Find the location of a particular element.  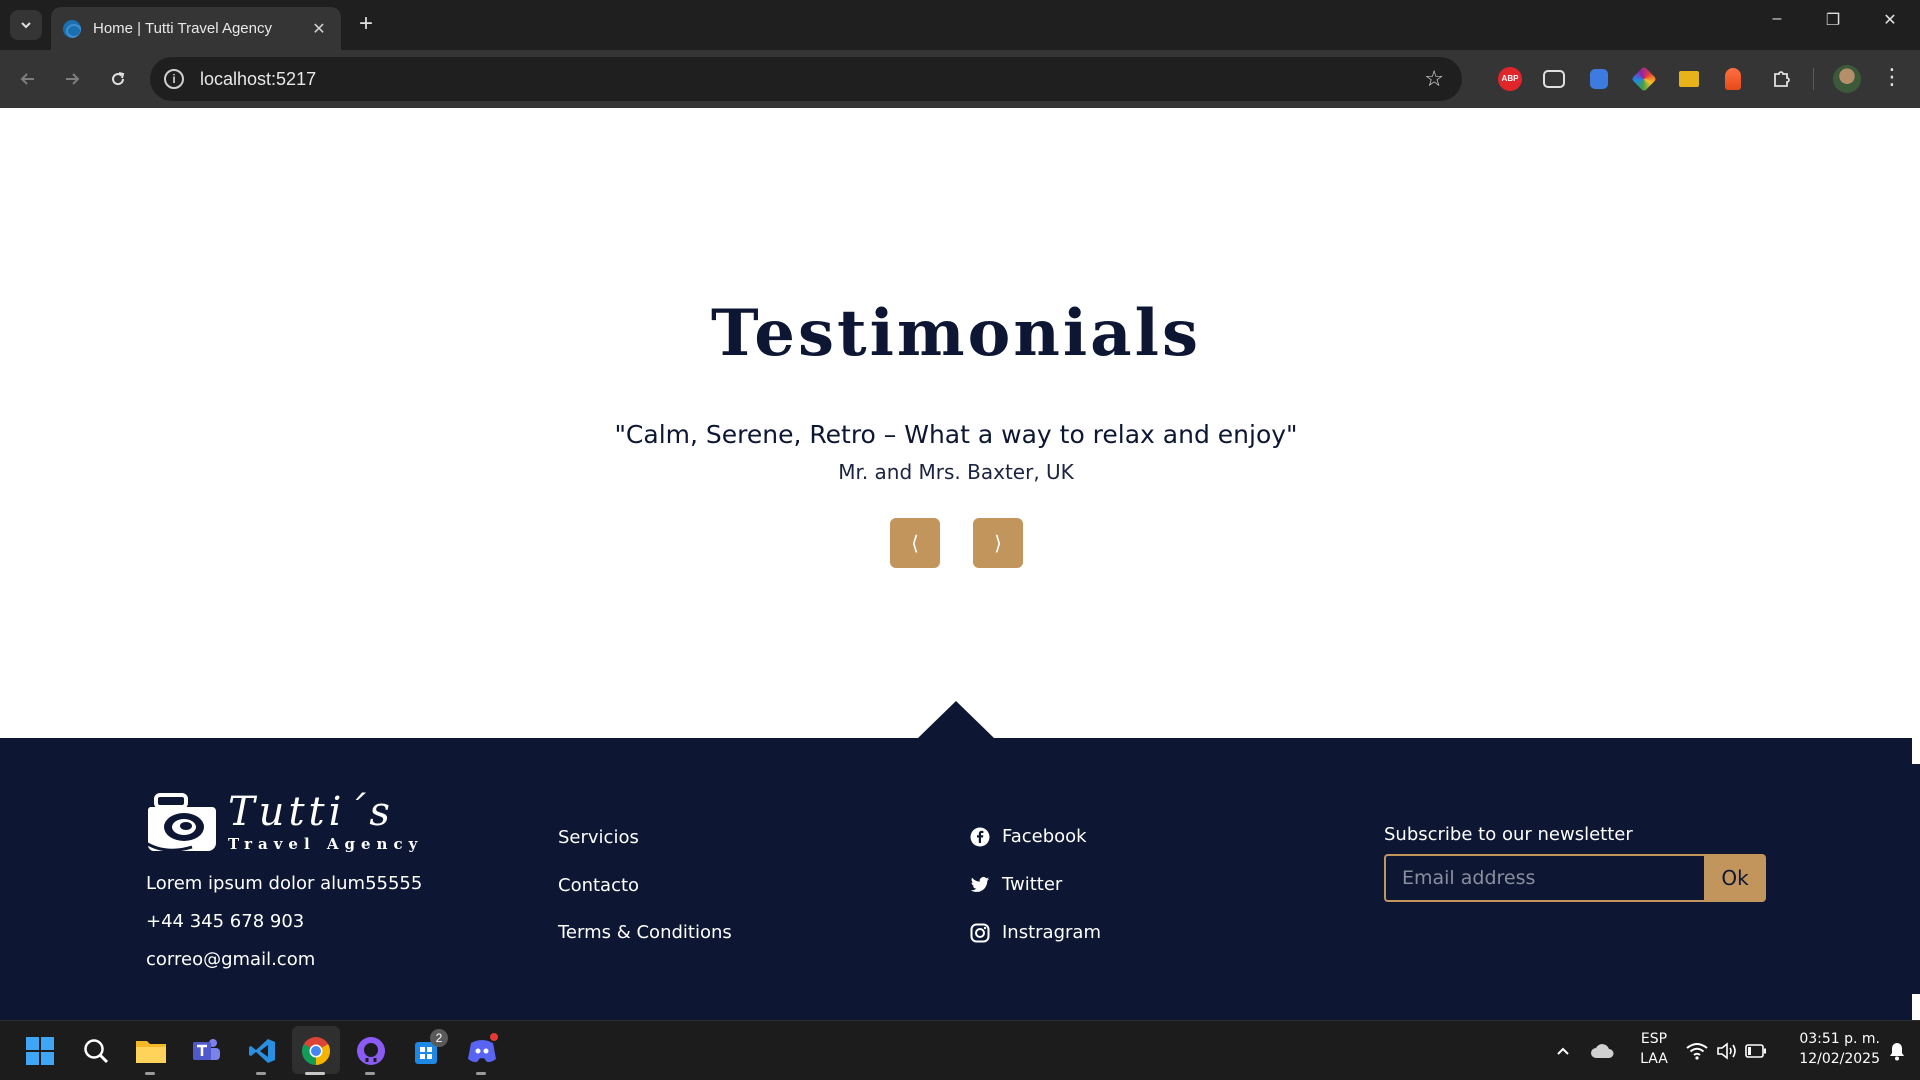

vscode-logo-icon is located at coordinates (262, 1051).